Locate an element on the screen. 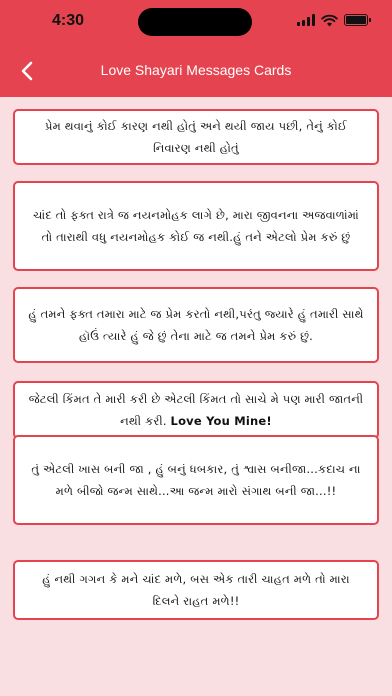  battery-icon is located at coordinates (357, 20).